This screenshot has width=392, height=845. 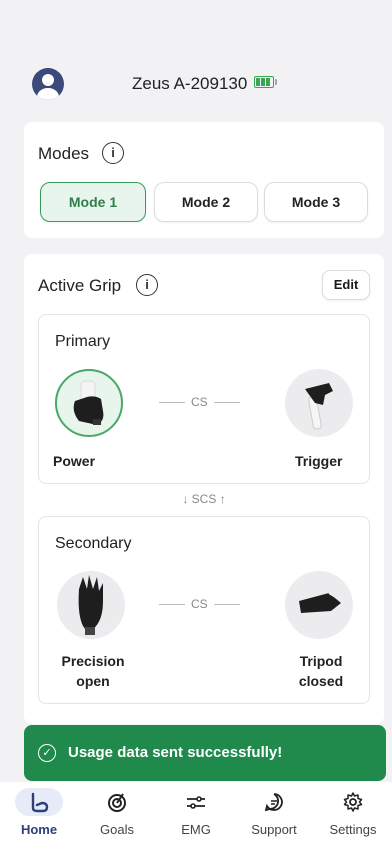 I want to click on modes-card: Modes i Mode 1 Mode 2 Mode 3, so click(x=204, y=180).